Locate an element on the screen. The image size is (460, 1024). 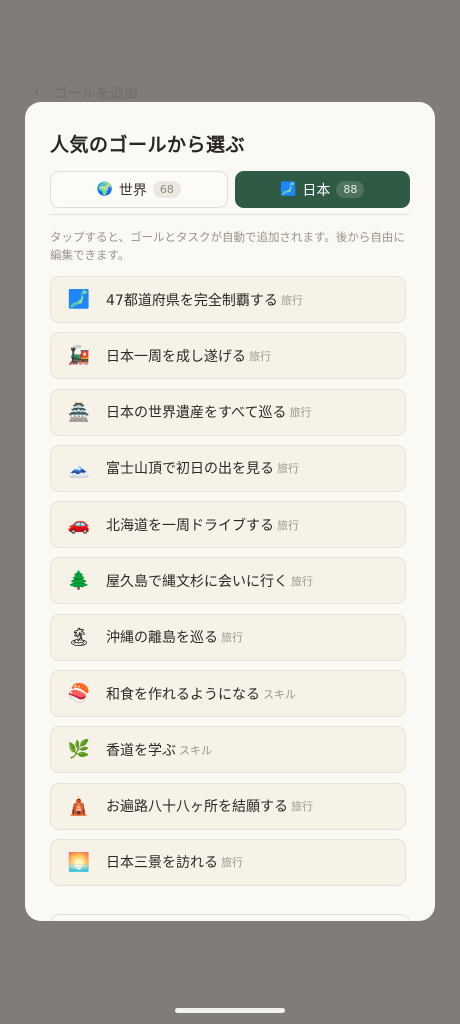
goal-item: 🏯 日本の世界遺産をすべて巡る 旅行 is located at coordinates (228, 412).